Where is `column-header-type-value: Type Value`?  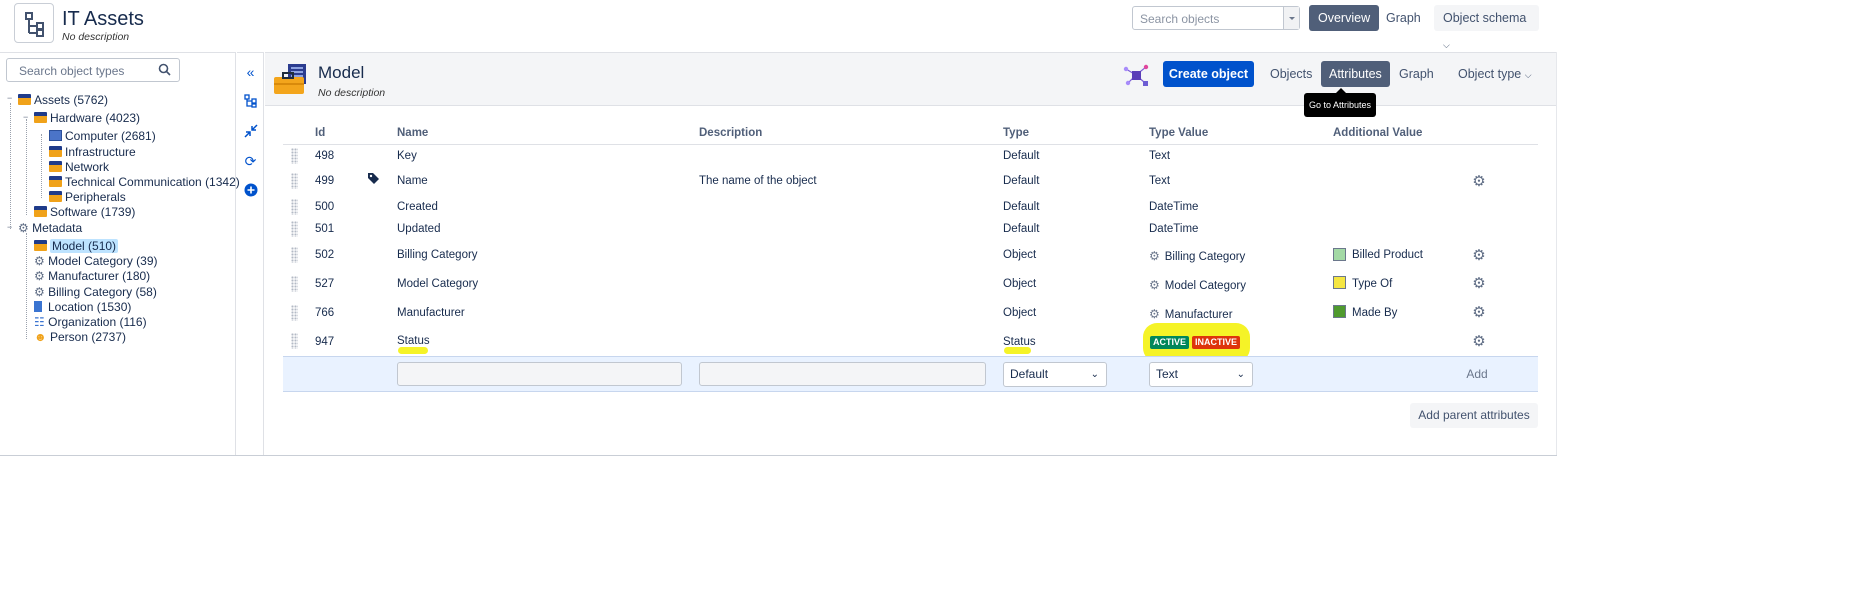 column-header-type-value: Type Value is located at coordinates (1178, 133).